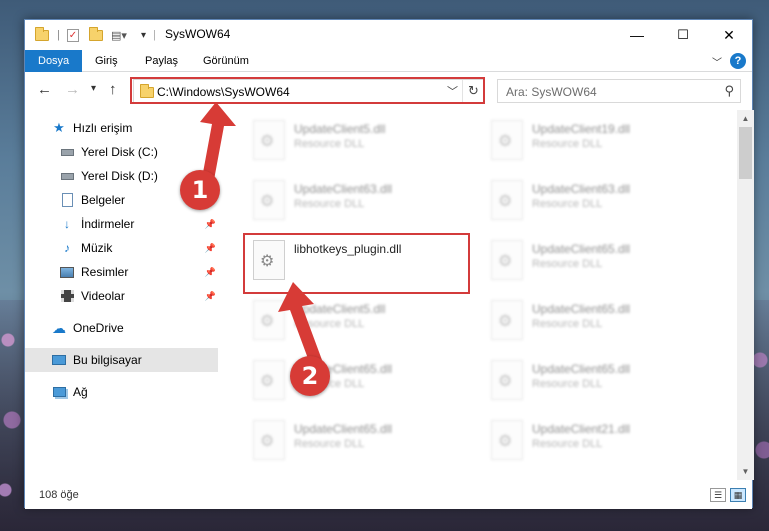 The image size is (769, 531). I want to click on help-icon: ?, so click(738, 61).